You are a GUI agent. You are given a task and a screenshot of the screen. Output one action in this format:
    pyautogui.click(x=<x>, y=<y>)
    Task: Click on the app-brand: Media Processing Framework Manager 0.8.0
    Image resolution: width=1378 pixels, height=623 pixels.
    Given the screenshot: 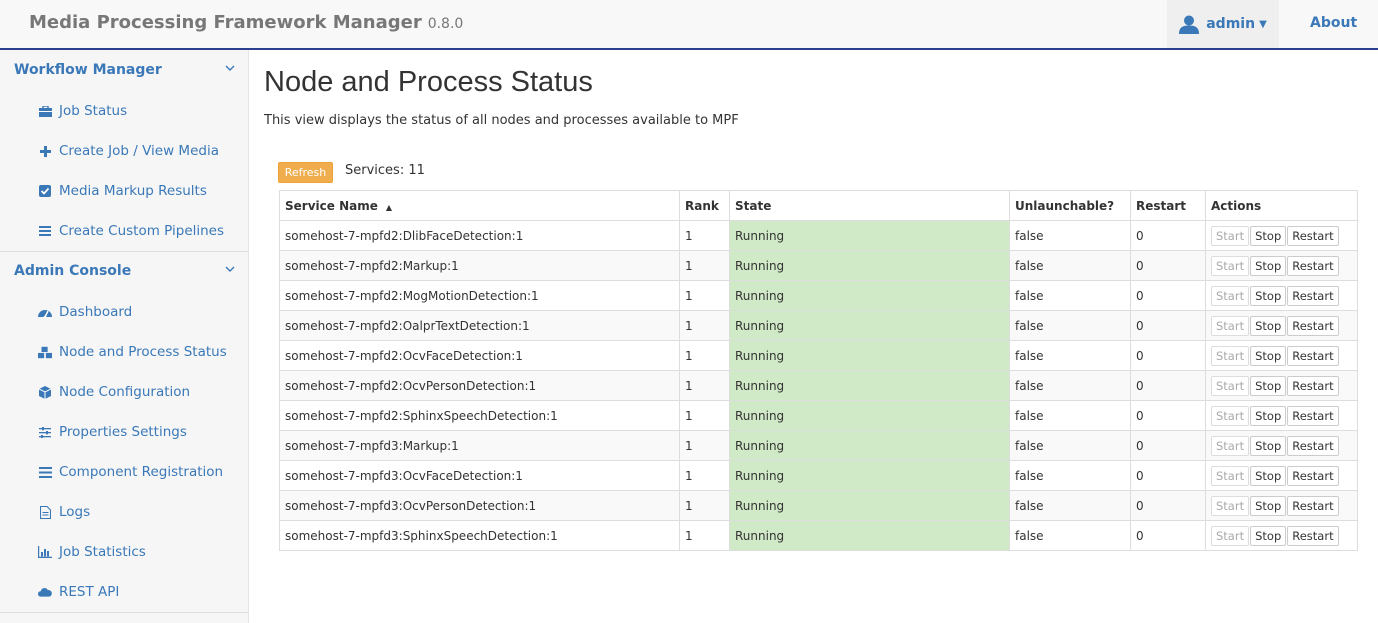 What is the action you would take?
    pyautogui.click(x=246, y=24)
    